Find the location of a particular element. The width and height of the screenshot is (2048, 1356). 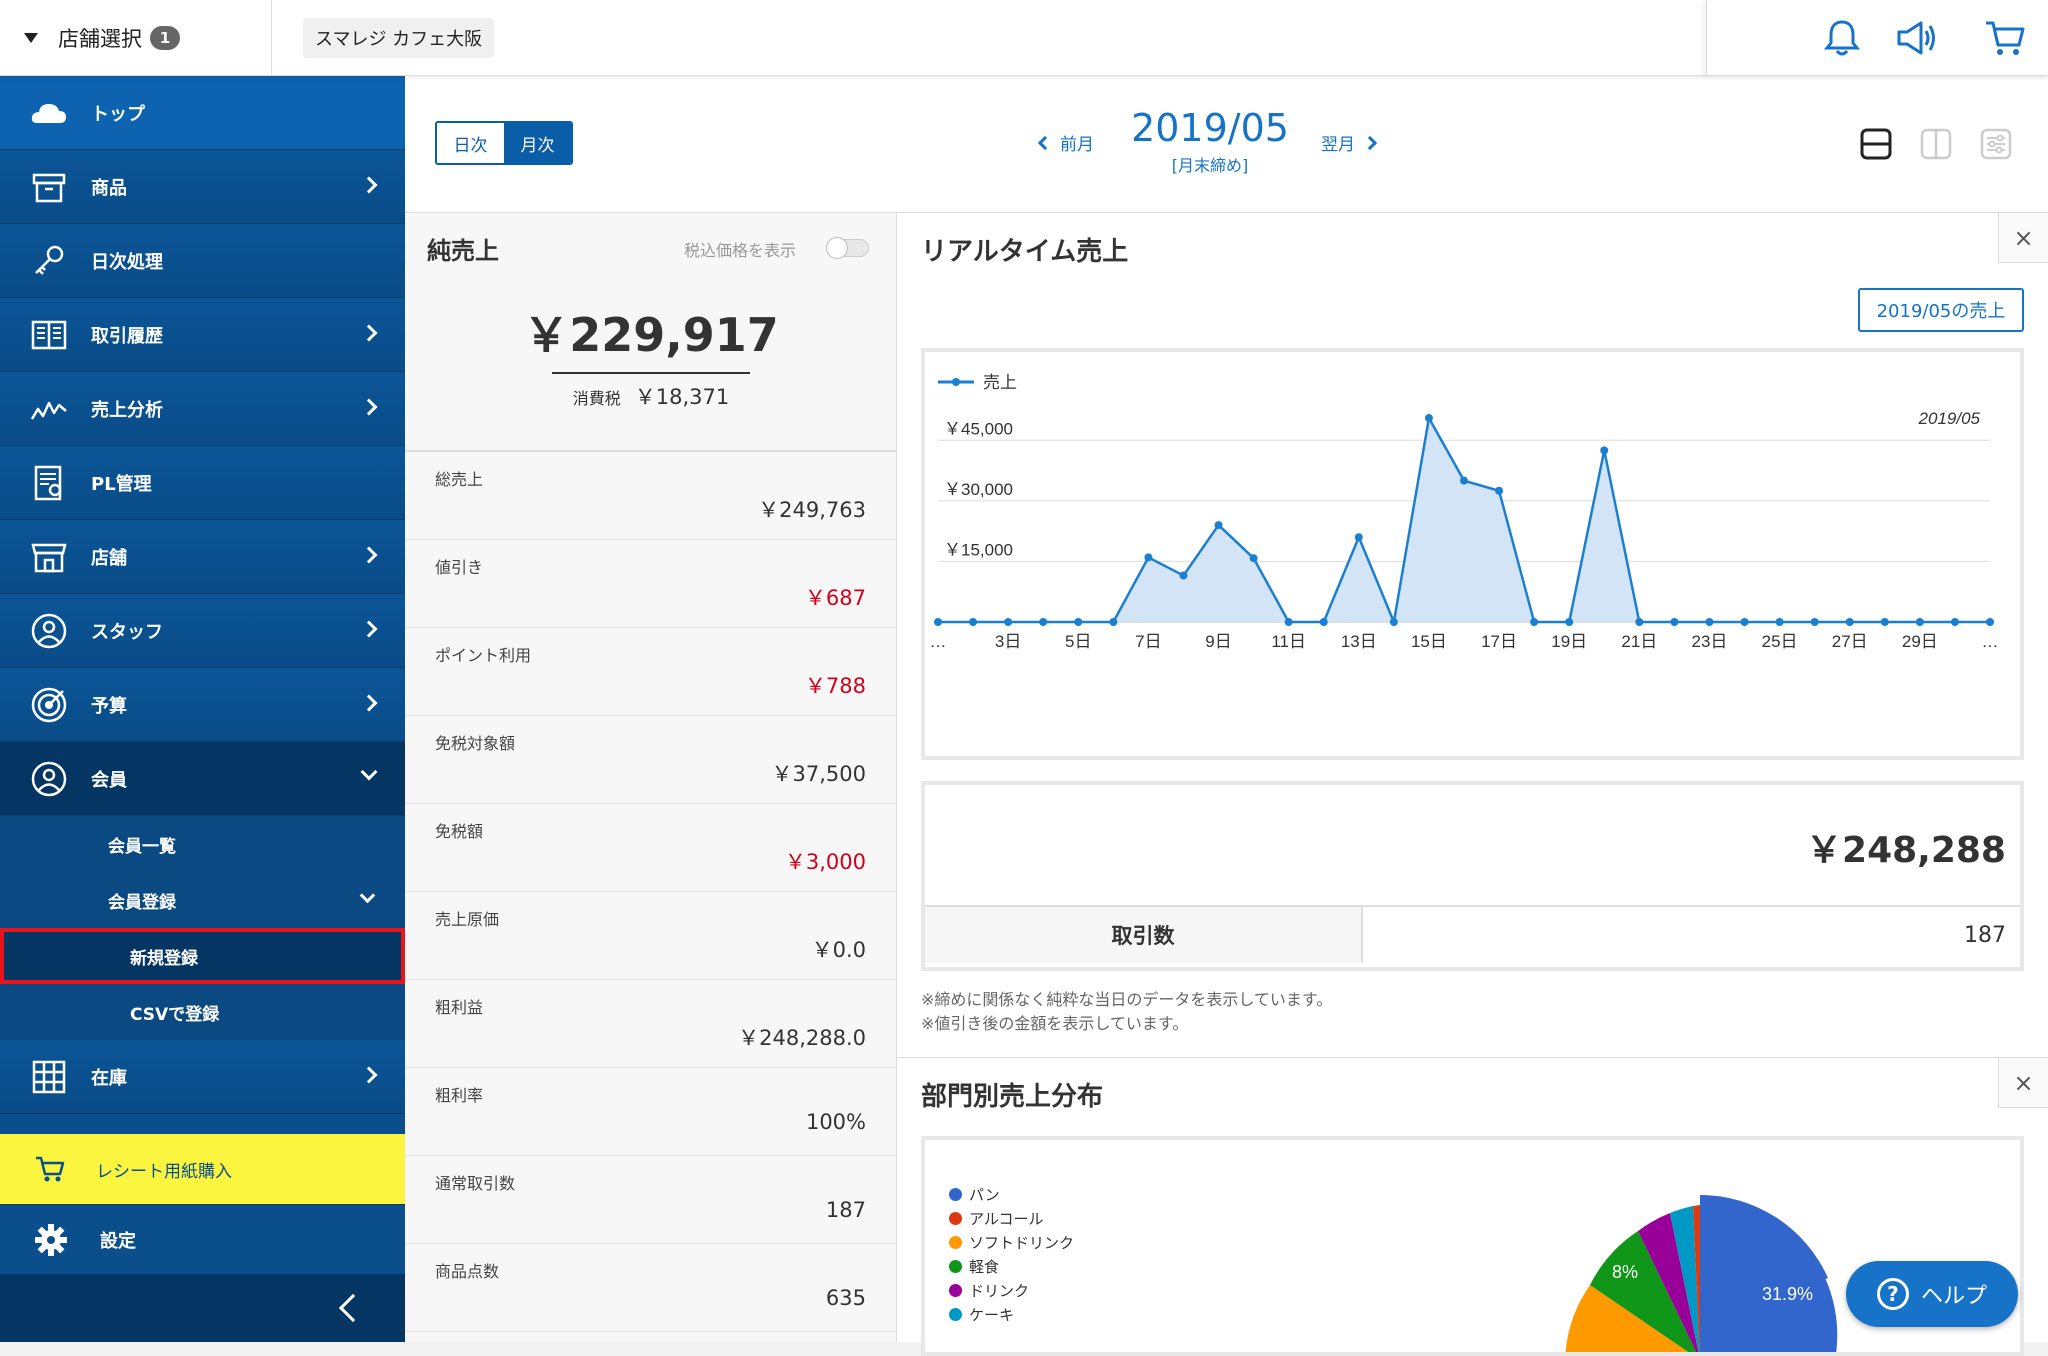

sidebar-item-store: 店舗 is located at coordinates (202, 557).